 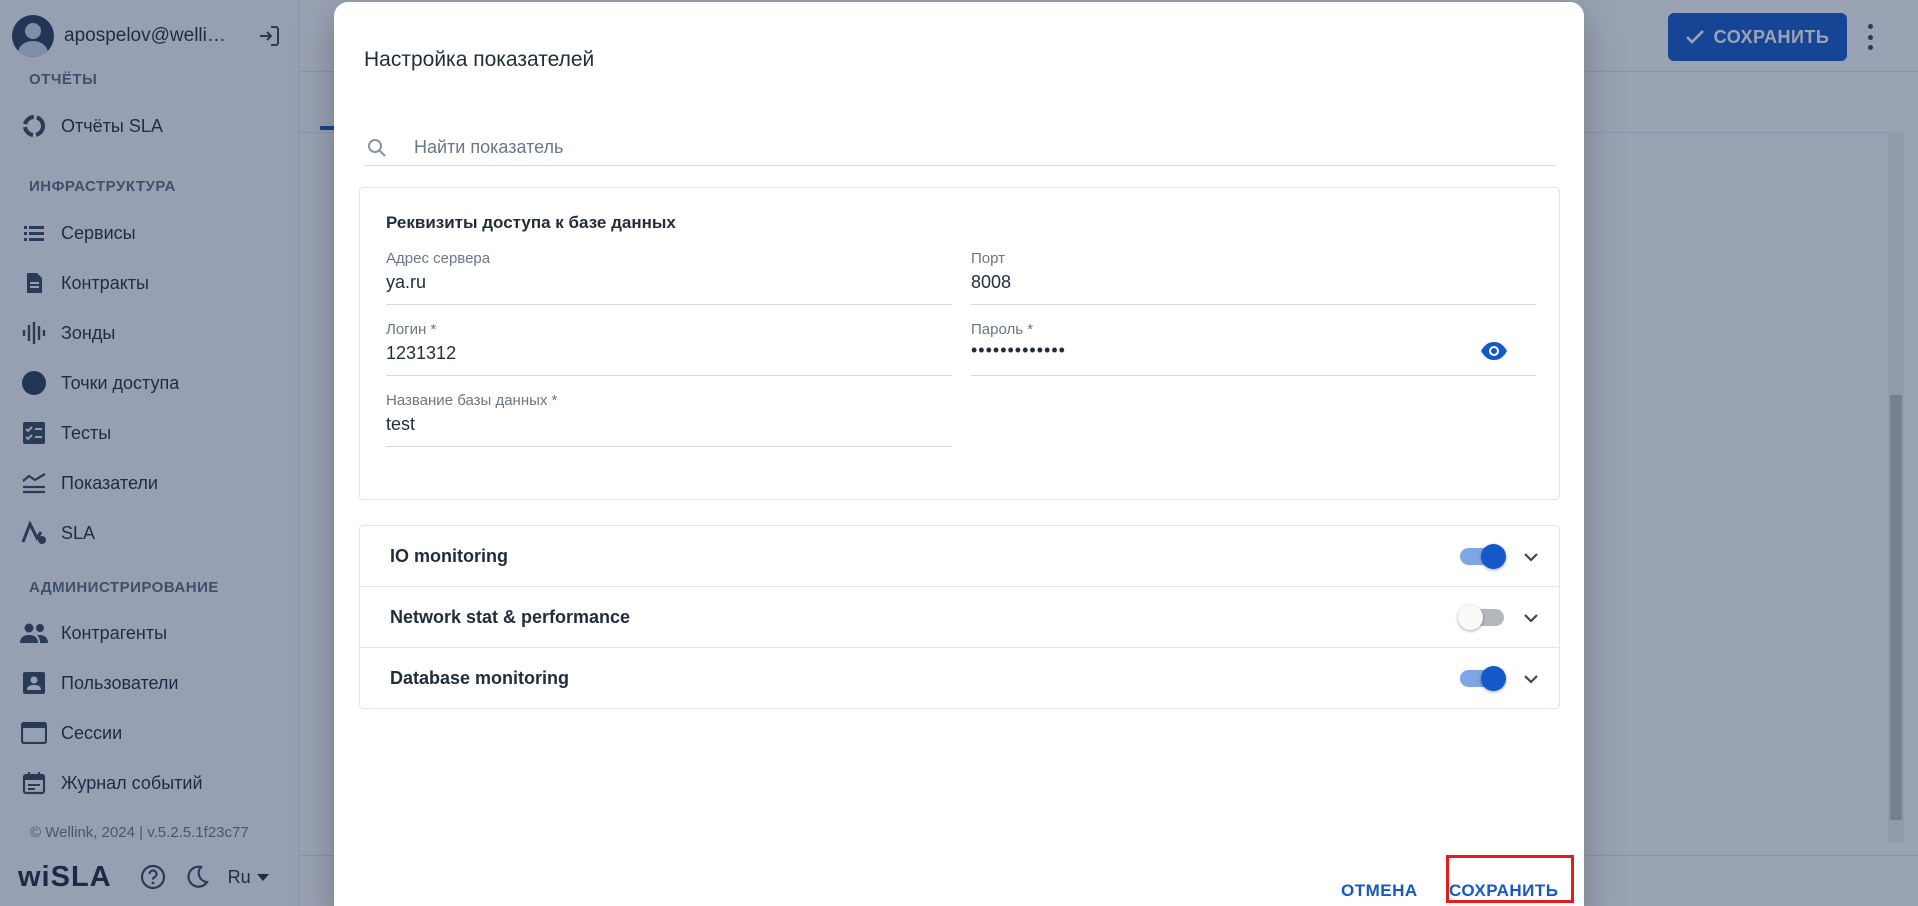 I want to click on password-value: •••••••••••••, so click(x=1018, y=350).